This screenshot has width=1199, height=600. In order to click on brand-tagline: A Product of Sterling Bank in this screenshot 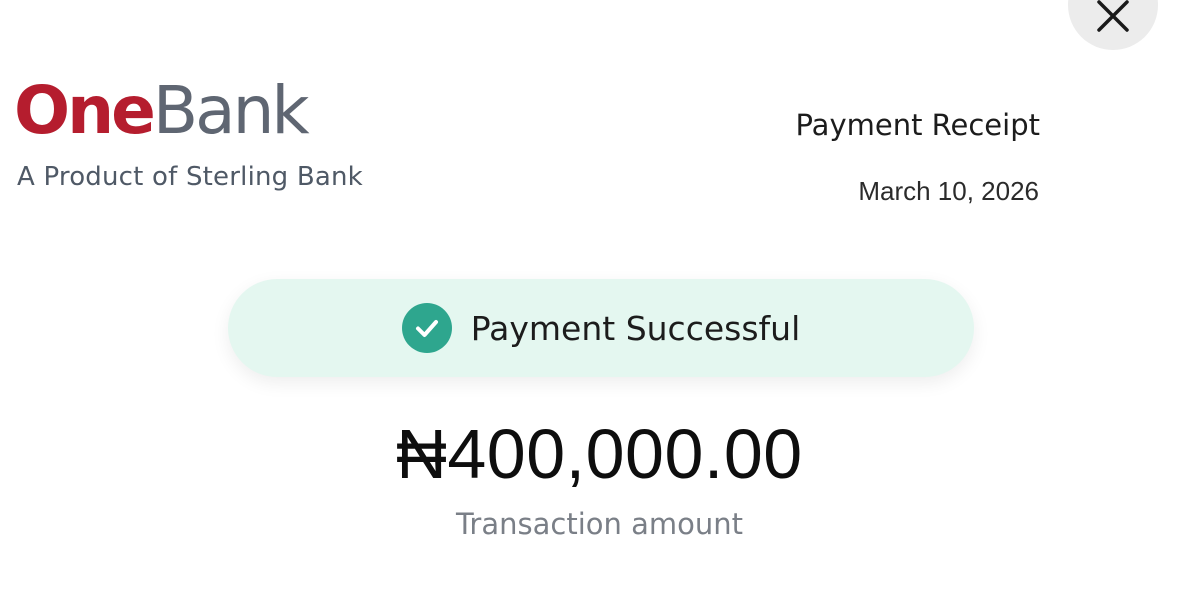, I will do `click(190, 177)`.